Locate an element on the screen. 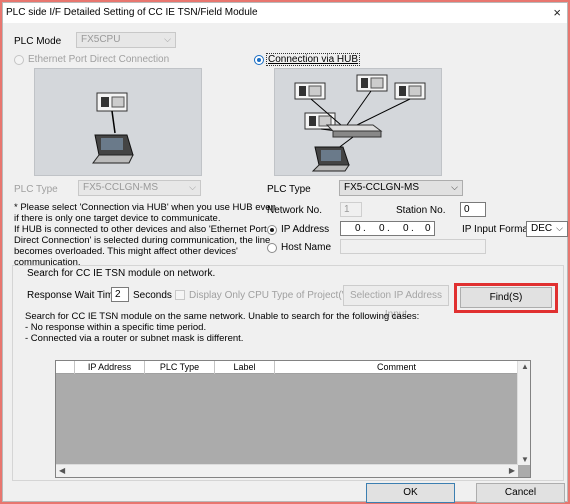 The width and height of the screenshot is (570, 504). hub-connection-diagram-icon is located at coordinates (360, 123).